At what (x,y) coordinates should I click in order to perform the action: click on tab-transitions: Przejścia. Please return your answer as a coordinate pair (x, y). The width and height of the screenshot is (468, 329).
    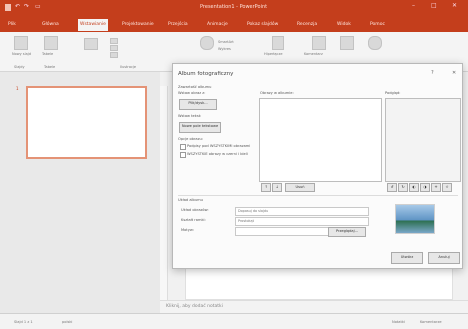
    Looking at the image, I should click on (178, 25).